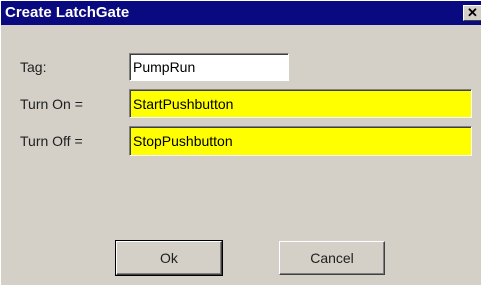 This screenshot has height=285, width=481. I want to click on turn-on-label: Turn On =, so click(51, 104).